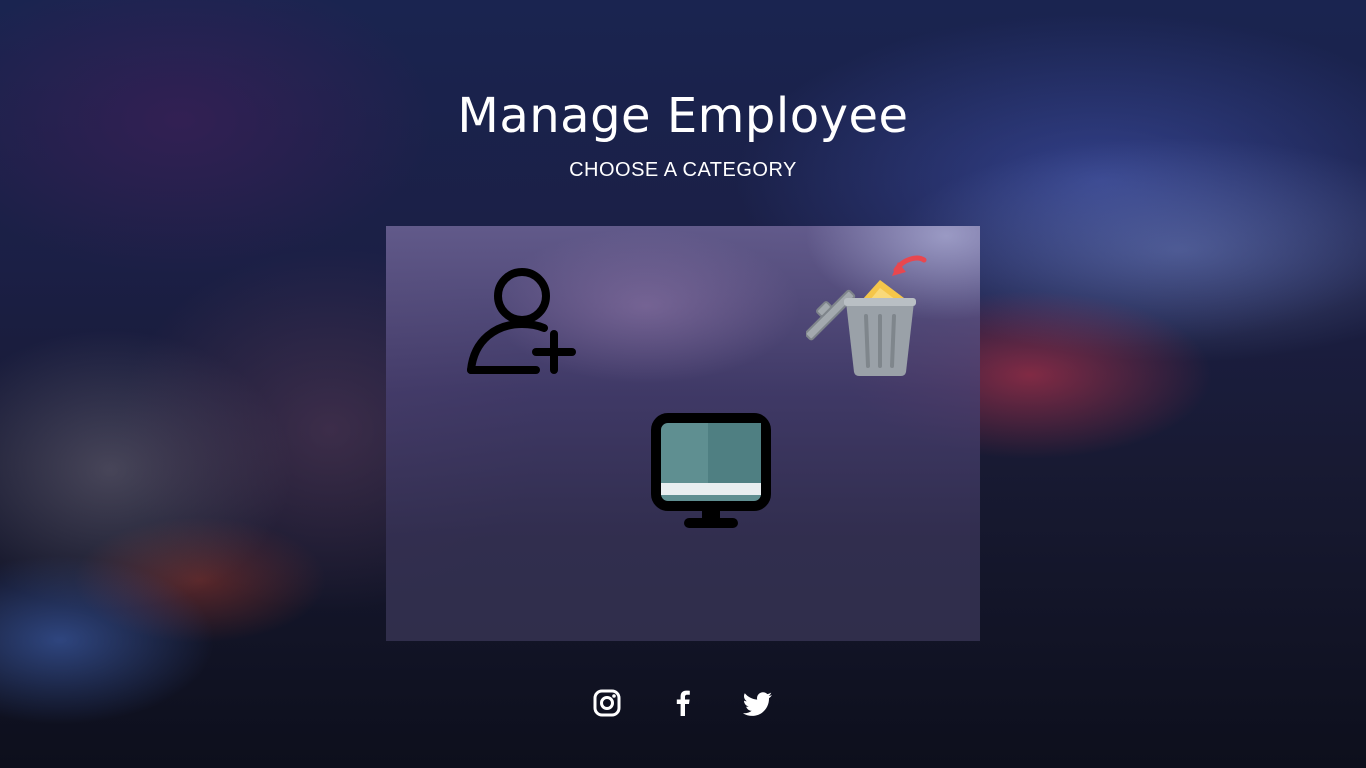 The height and width of the screenshot is (768, 1366). I want to click on facebook-link, so click(683, 703).